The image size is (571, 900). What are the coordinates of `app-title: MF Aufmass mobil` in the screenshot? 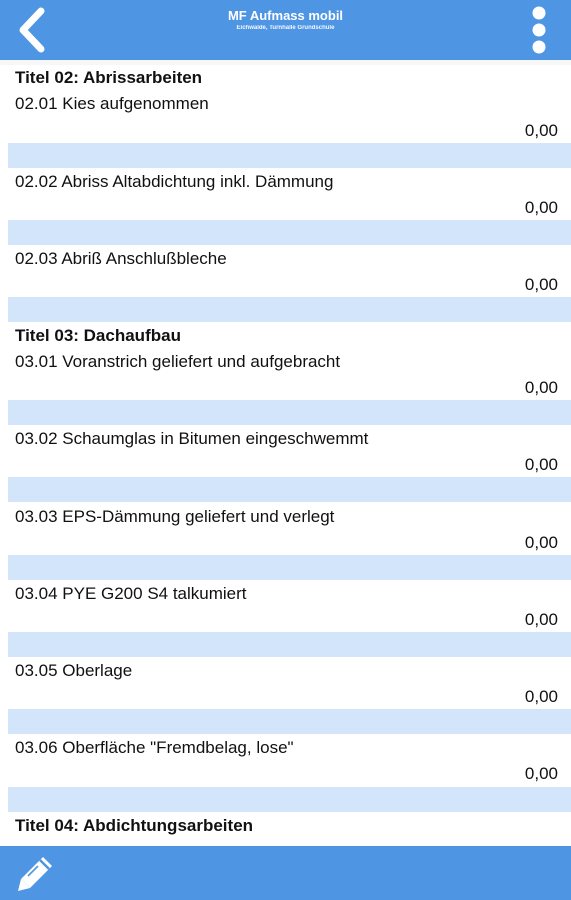 It's located at (285, 15).